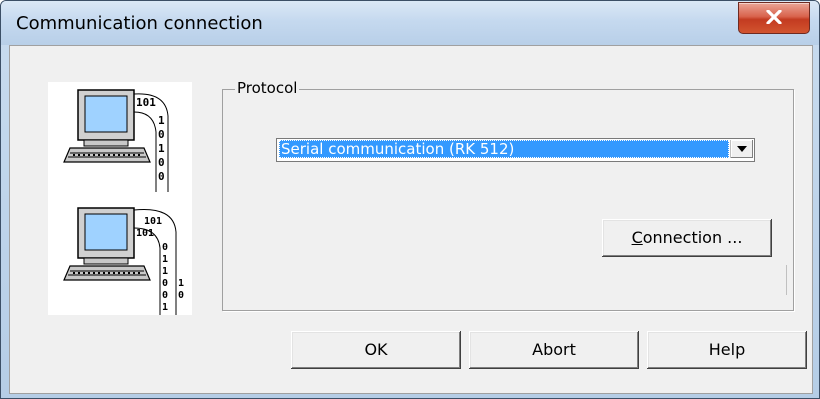 The image size is (820, 399). Describe the element at coordinates (267, 88) in the screenshot. I see `protocol-group-label: Protocol` at that location.